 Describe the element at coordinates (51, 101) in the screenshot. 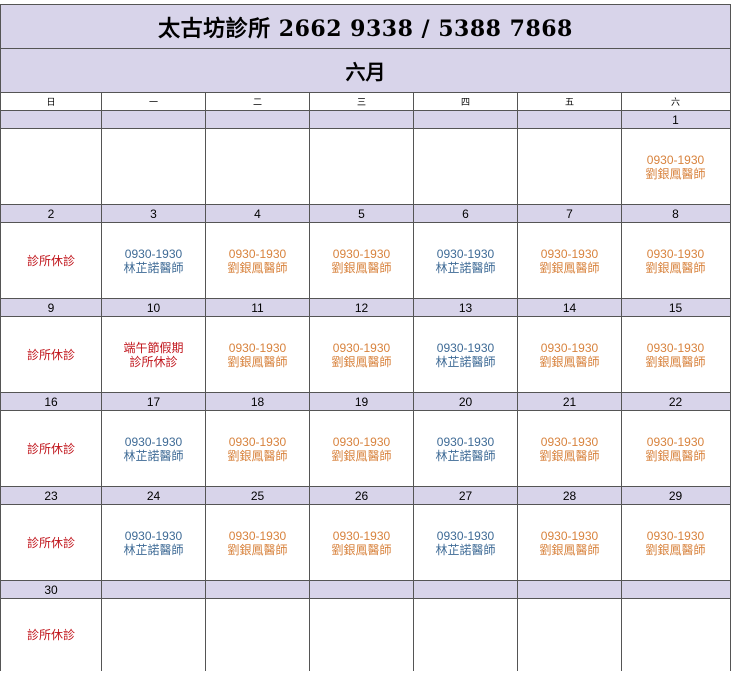

I see `weekday-header-cell: 日` at that location.